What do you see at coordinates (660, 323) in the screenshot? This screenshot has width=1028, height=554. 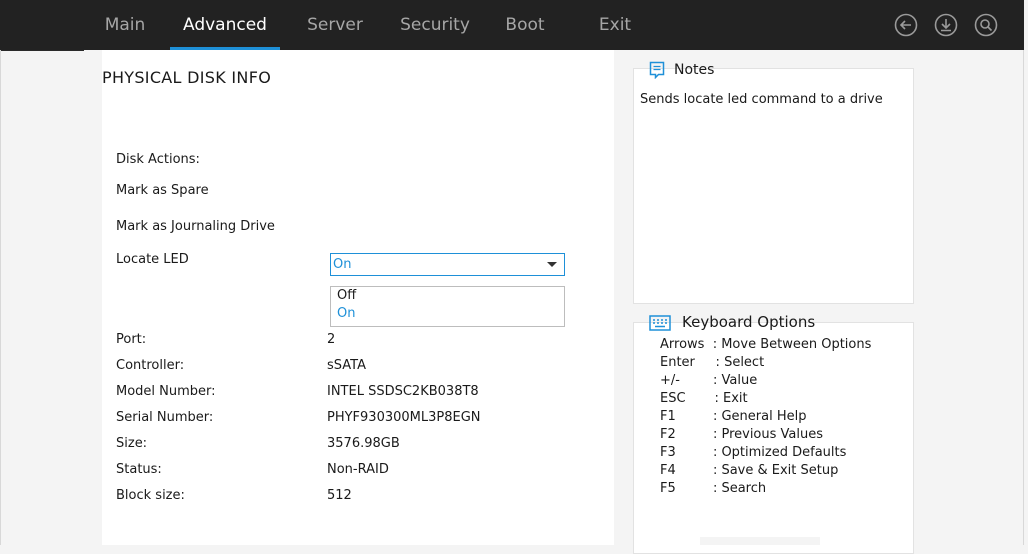 I see `keyboard-icon` at bounding box center [660, 323].